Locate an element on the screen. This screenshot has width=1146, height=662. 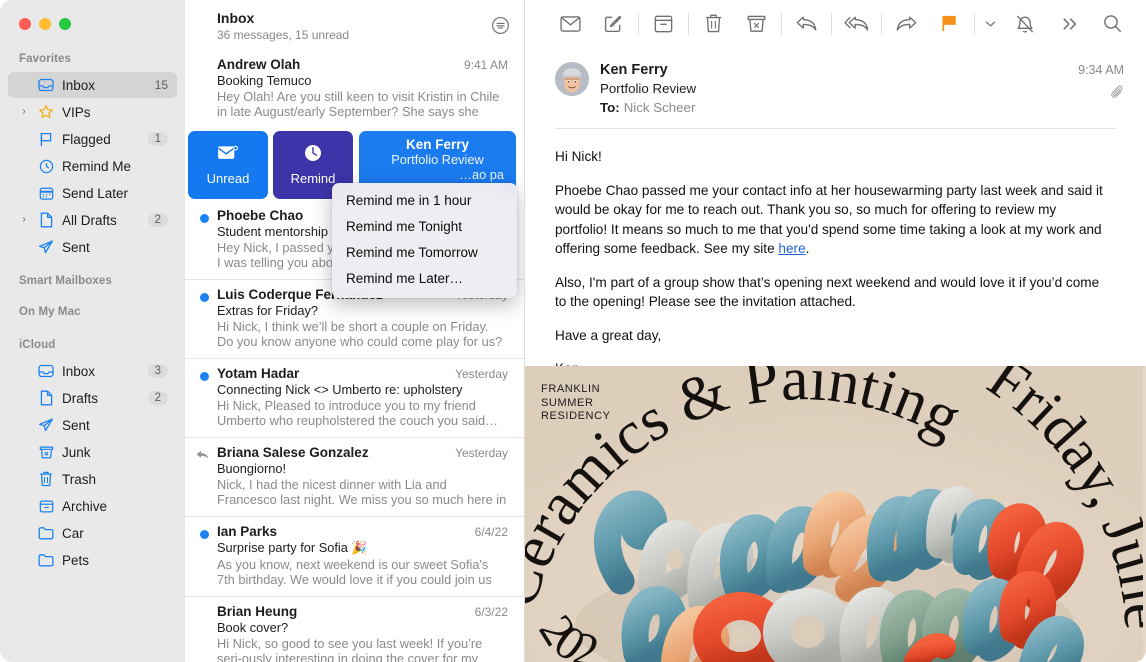
filter-sort-icon is located at coordinates (500, 28).